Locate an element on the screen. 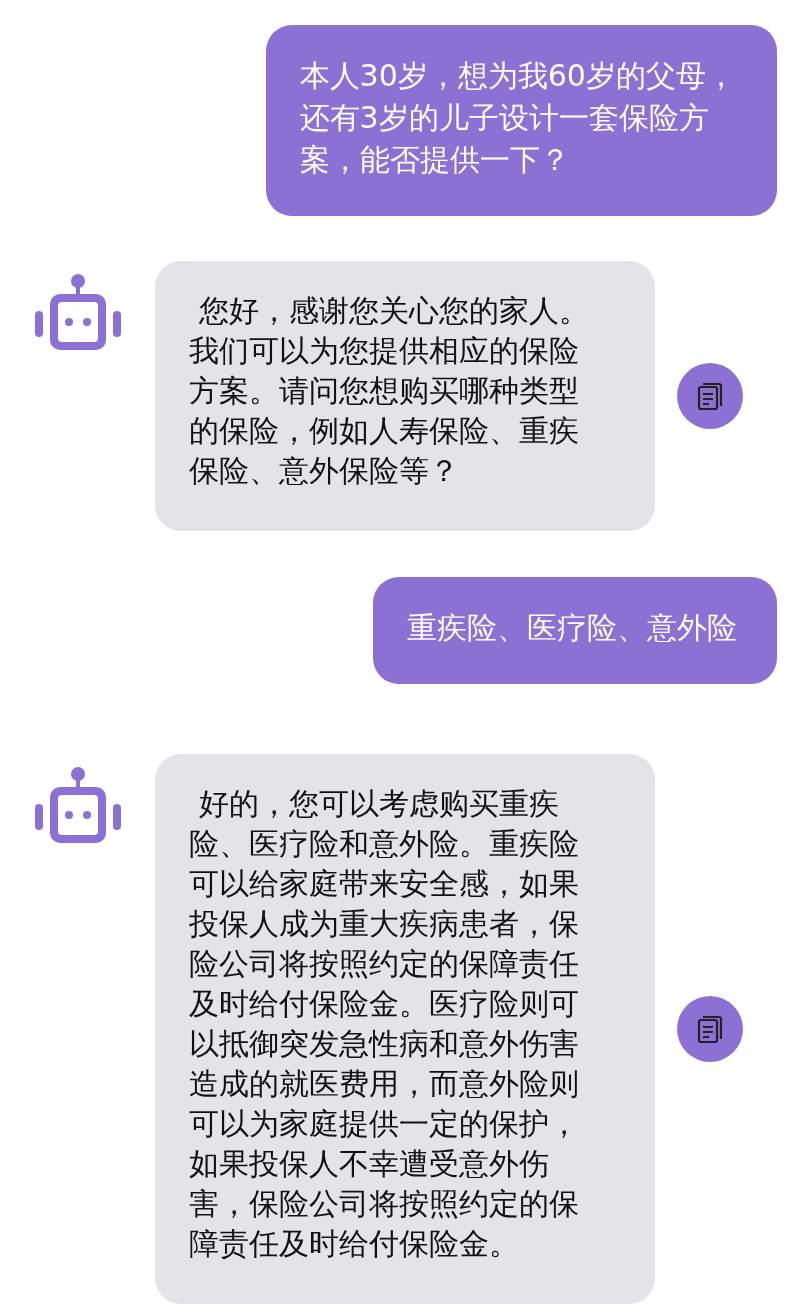  user-message: 重疾险、医疗险、意外险 is located at coordinates (575, 630).